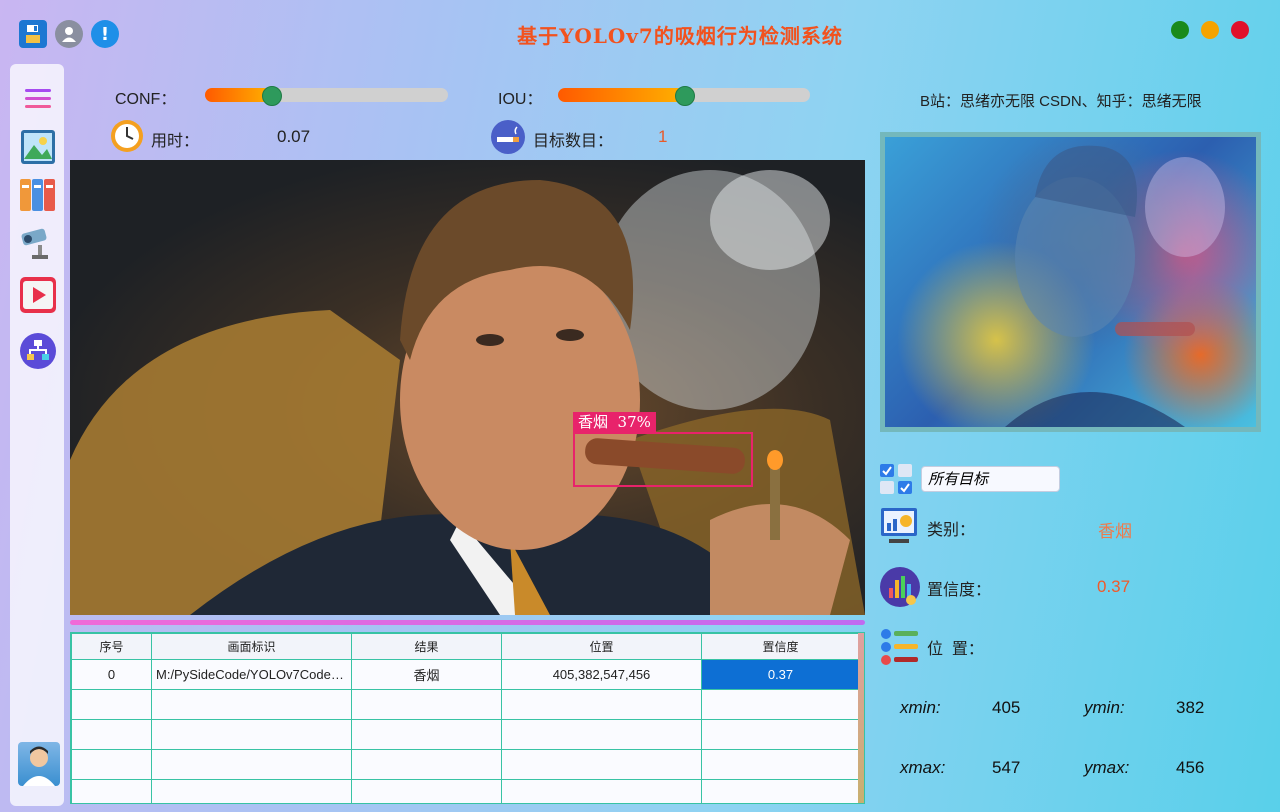 Image resolution: width=1280 pixels, height=812 pixels. Describe the element at coordinates (1006, 767) in the screenshot. I see `xmax-value: 547` at that location.